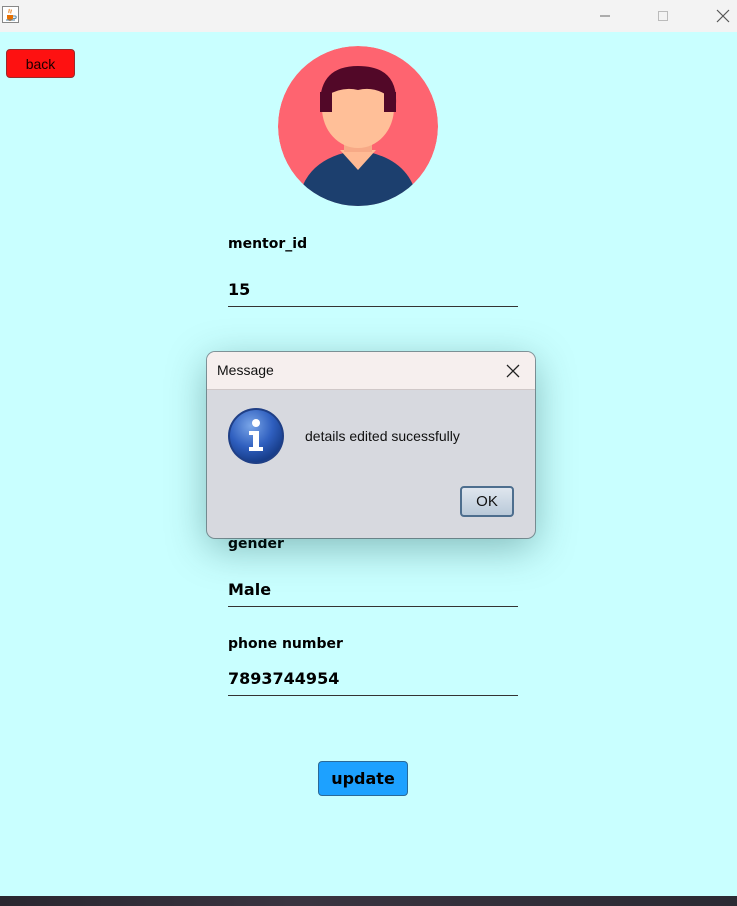  Describe the element at coordinates (513, 371) in the screenshot. I see `dialog-close-icon` at that location.